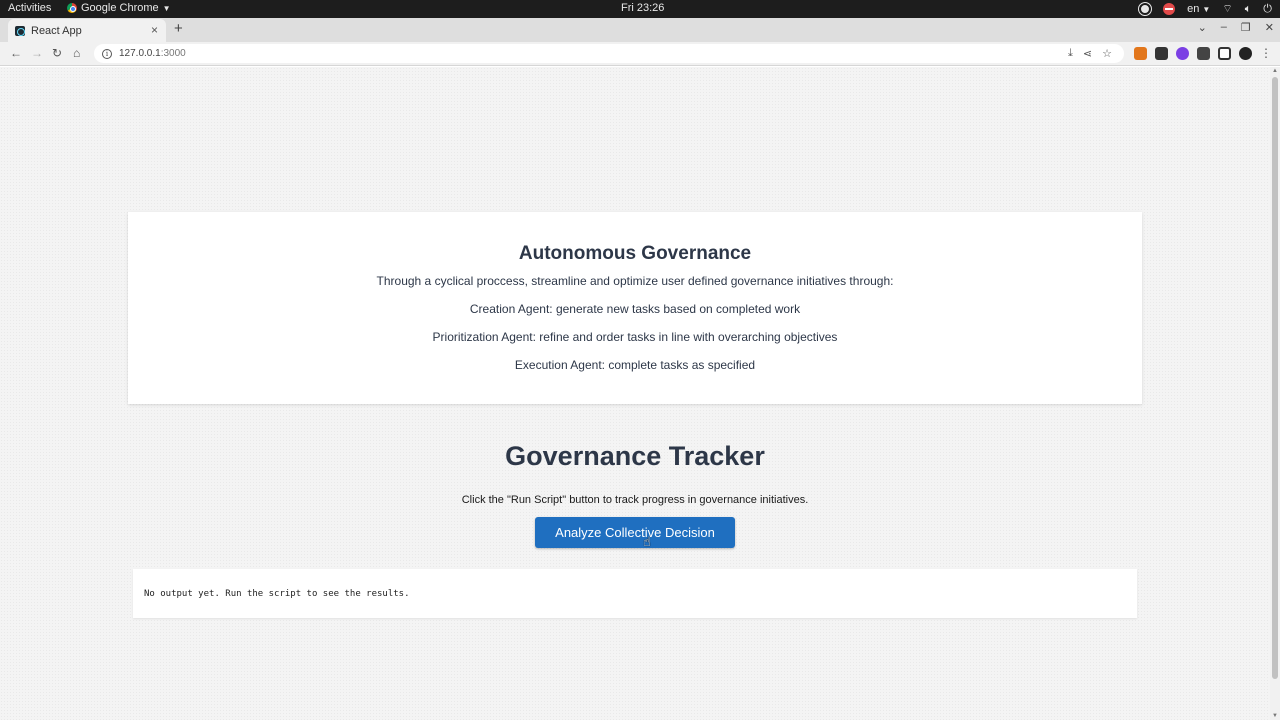 This screenshot has height=720, width=1280. I want to click on info-card-title: Autonomous Governance, so click(635, 253).